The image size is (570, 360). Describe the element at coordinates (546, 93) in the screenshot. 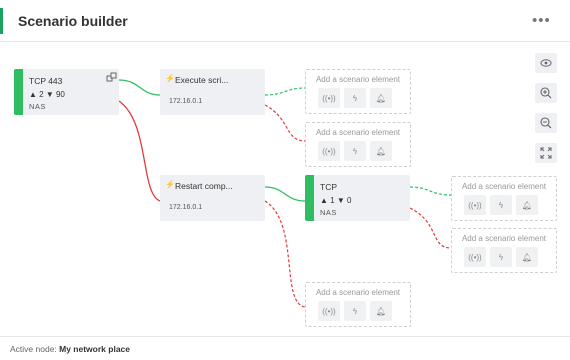

I see `zoom-in-icon` at that location.